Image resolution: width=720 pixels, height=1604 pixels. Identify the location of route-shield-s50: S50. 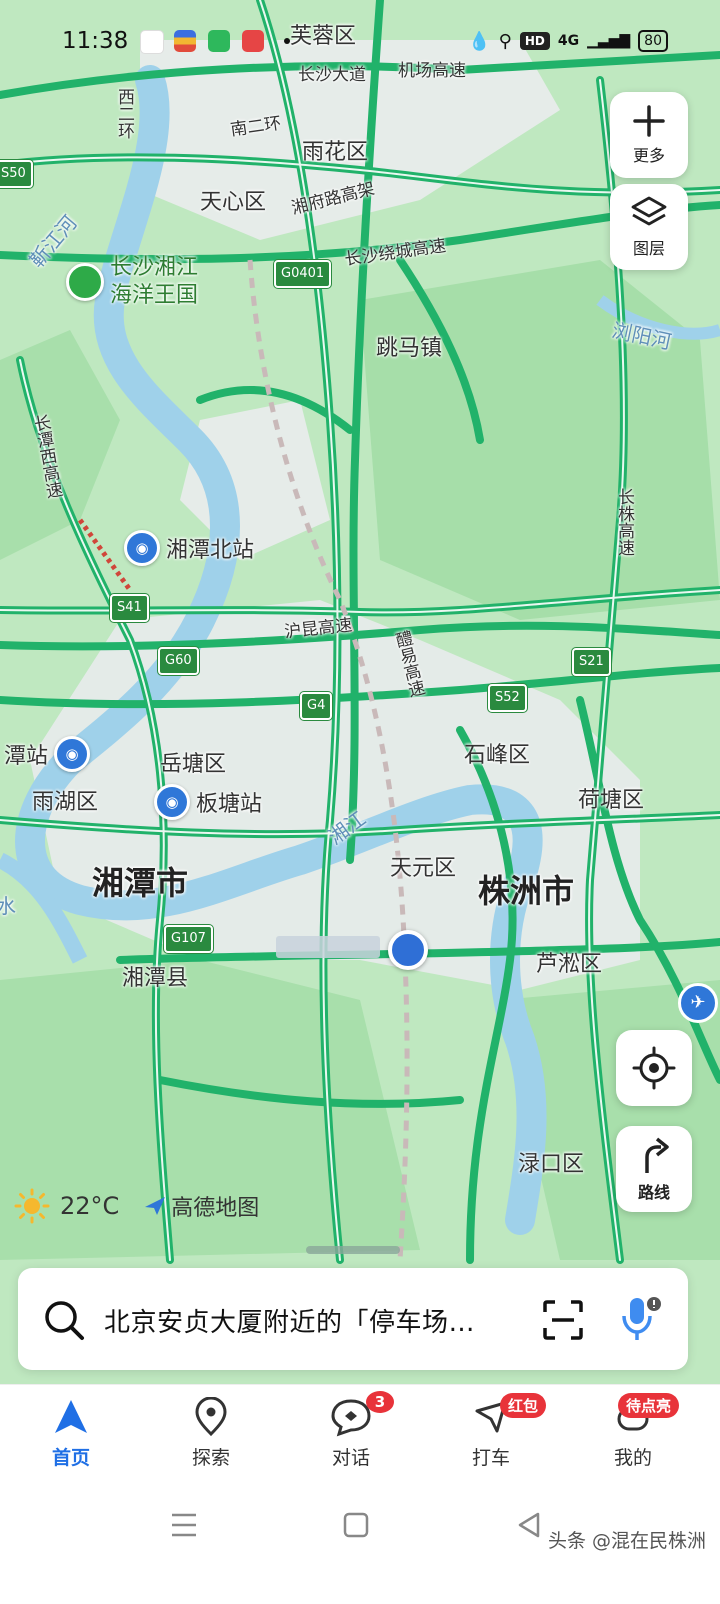
(16, 174).